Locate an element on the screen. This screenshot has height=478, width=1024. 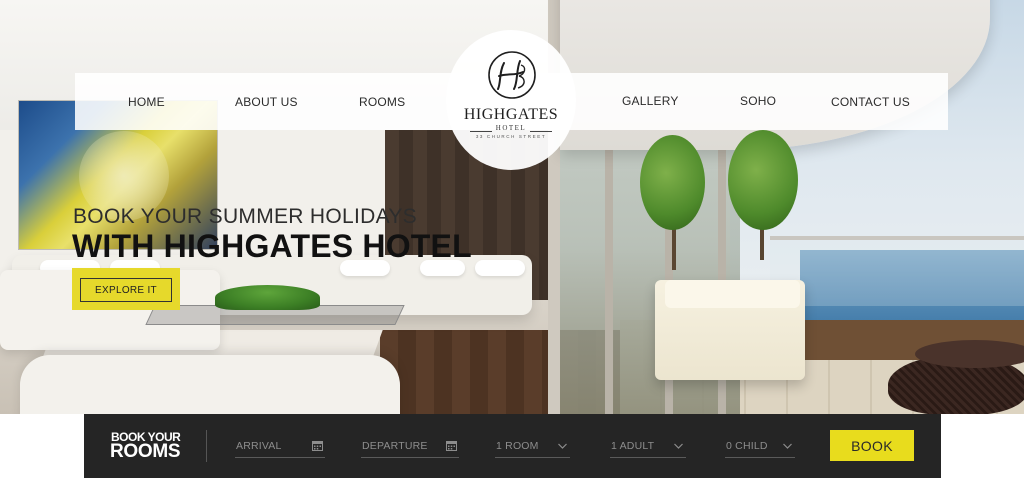
lounger-cushion is located at coordinates (732, 294).